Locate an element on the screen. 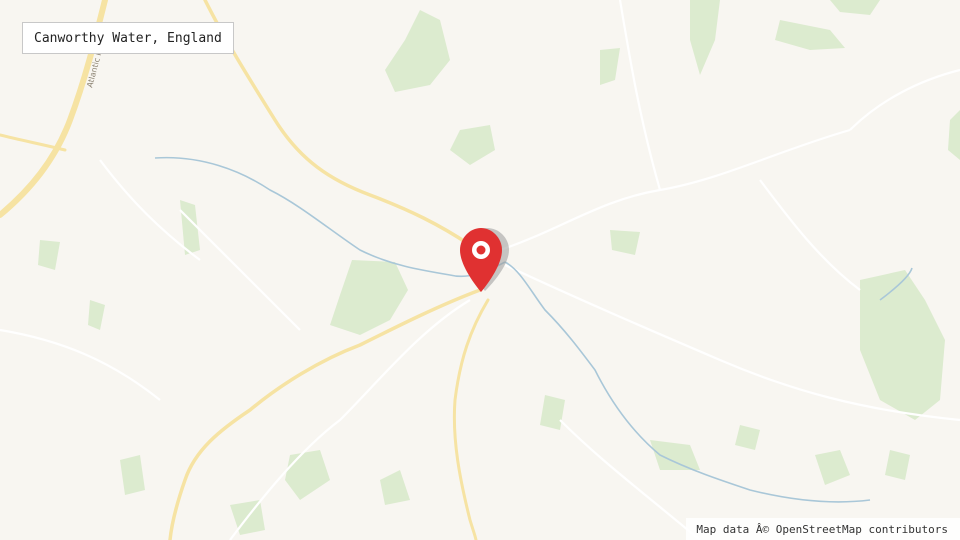 This screenshot has height=540, width=960. location-label-text: Canworthy Water, England is located at coordinates (128, 38).